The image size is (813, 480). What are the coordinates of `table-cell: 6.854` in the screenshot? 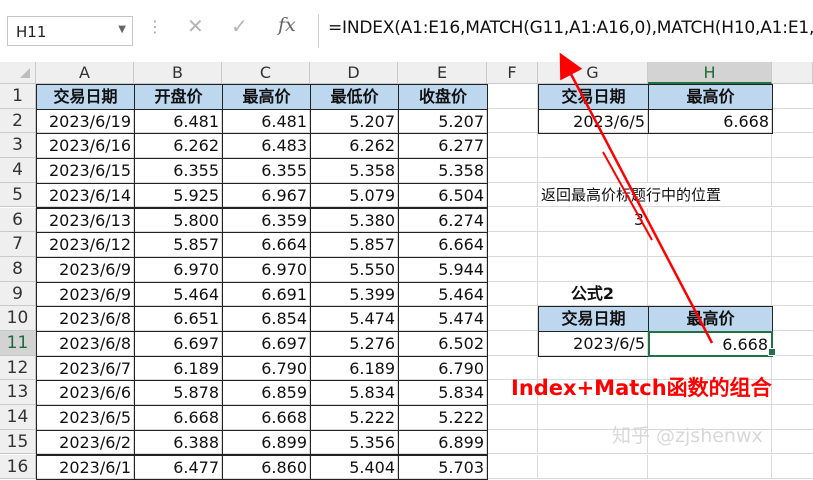 It's located at (266, 319).